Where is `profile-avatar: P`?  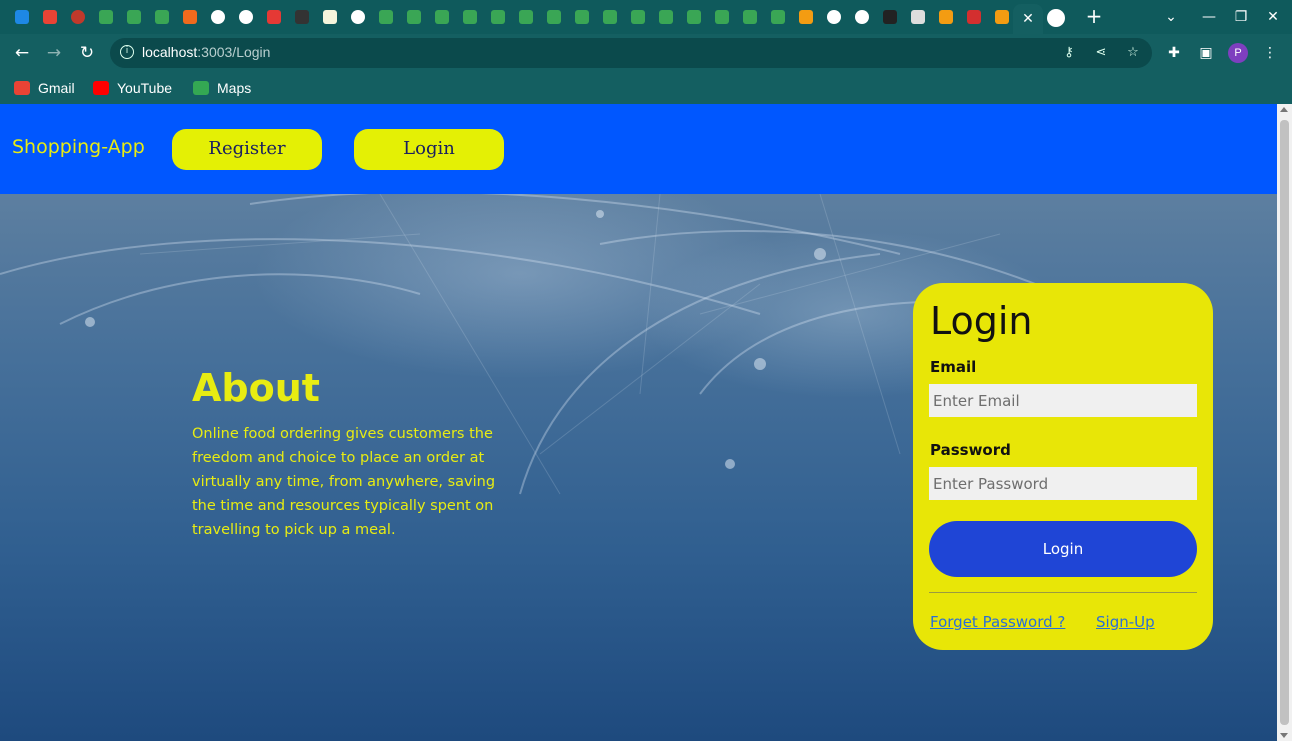 profile-avatar: P is located at coordinates (1238, 53).